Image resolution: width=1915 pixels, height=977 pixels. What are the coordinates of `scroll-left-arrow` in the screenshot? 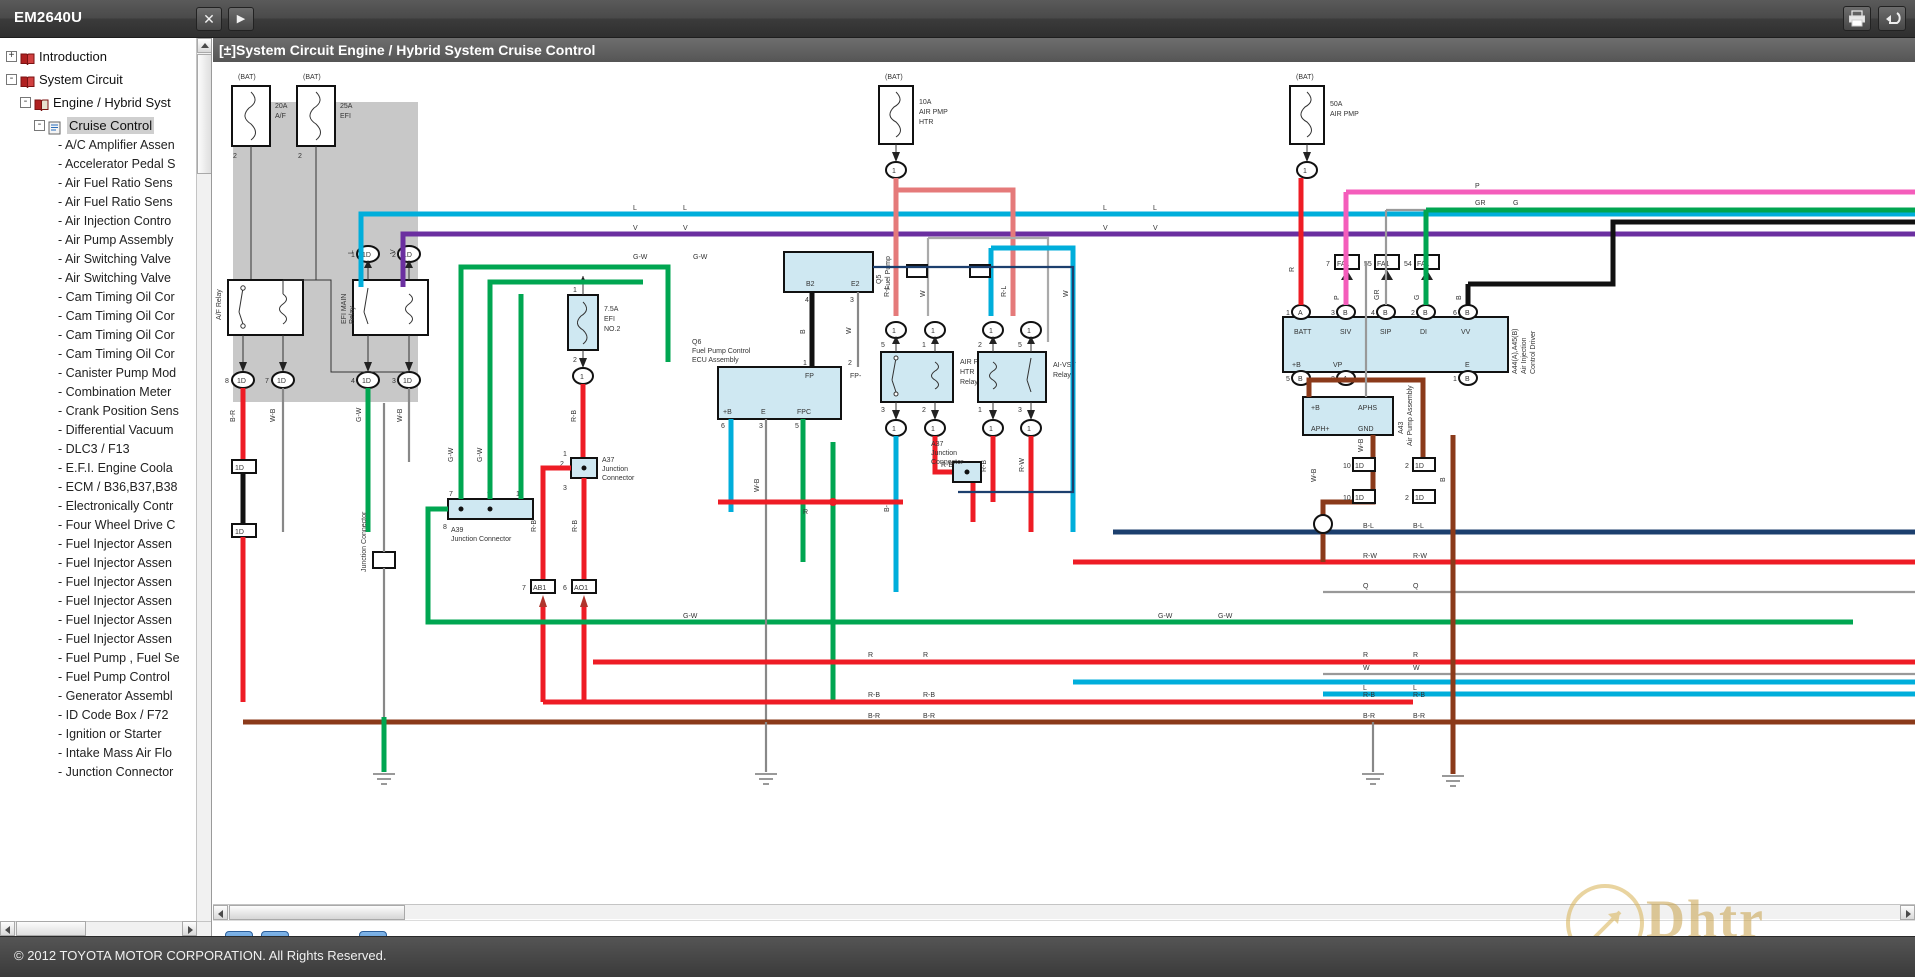 It's located at (7, 928).